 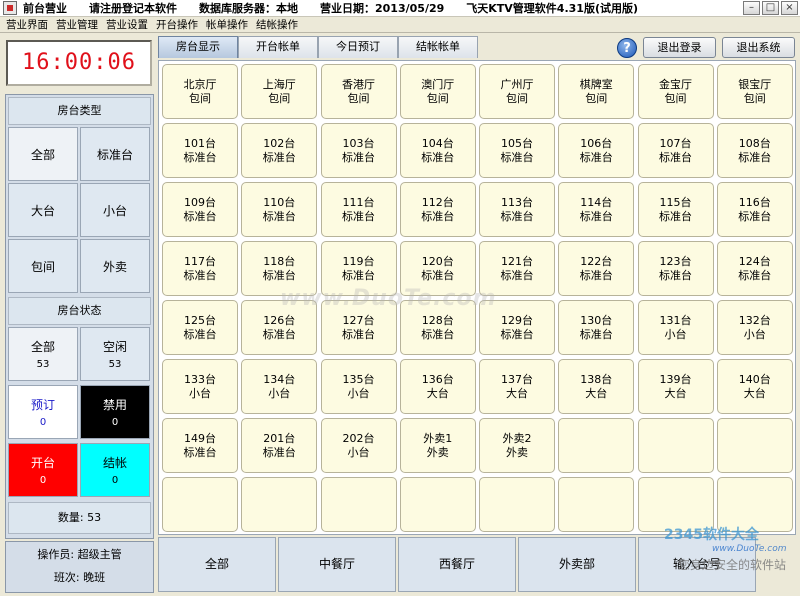 What do you see at coordinates (77, 24) in the screenshot?
I see `menu-item-business-manage: 营业管理` at bounding box center [77, 24].